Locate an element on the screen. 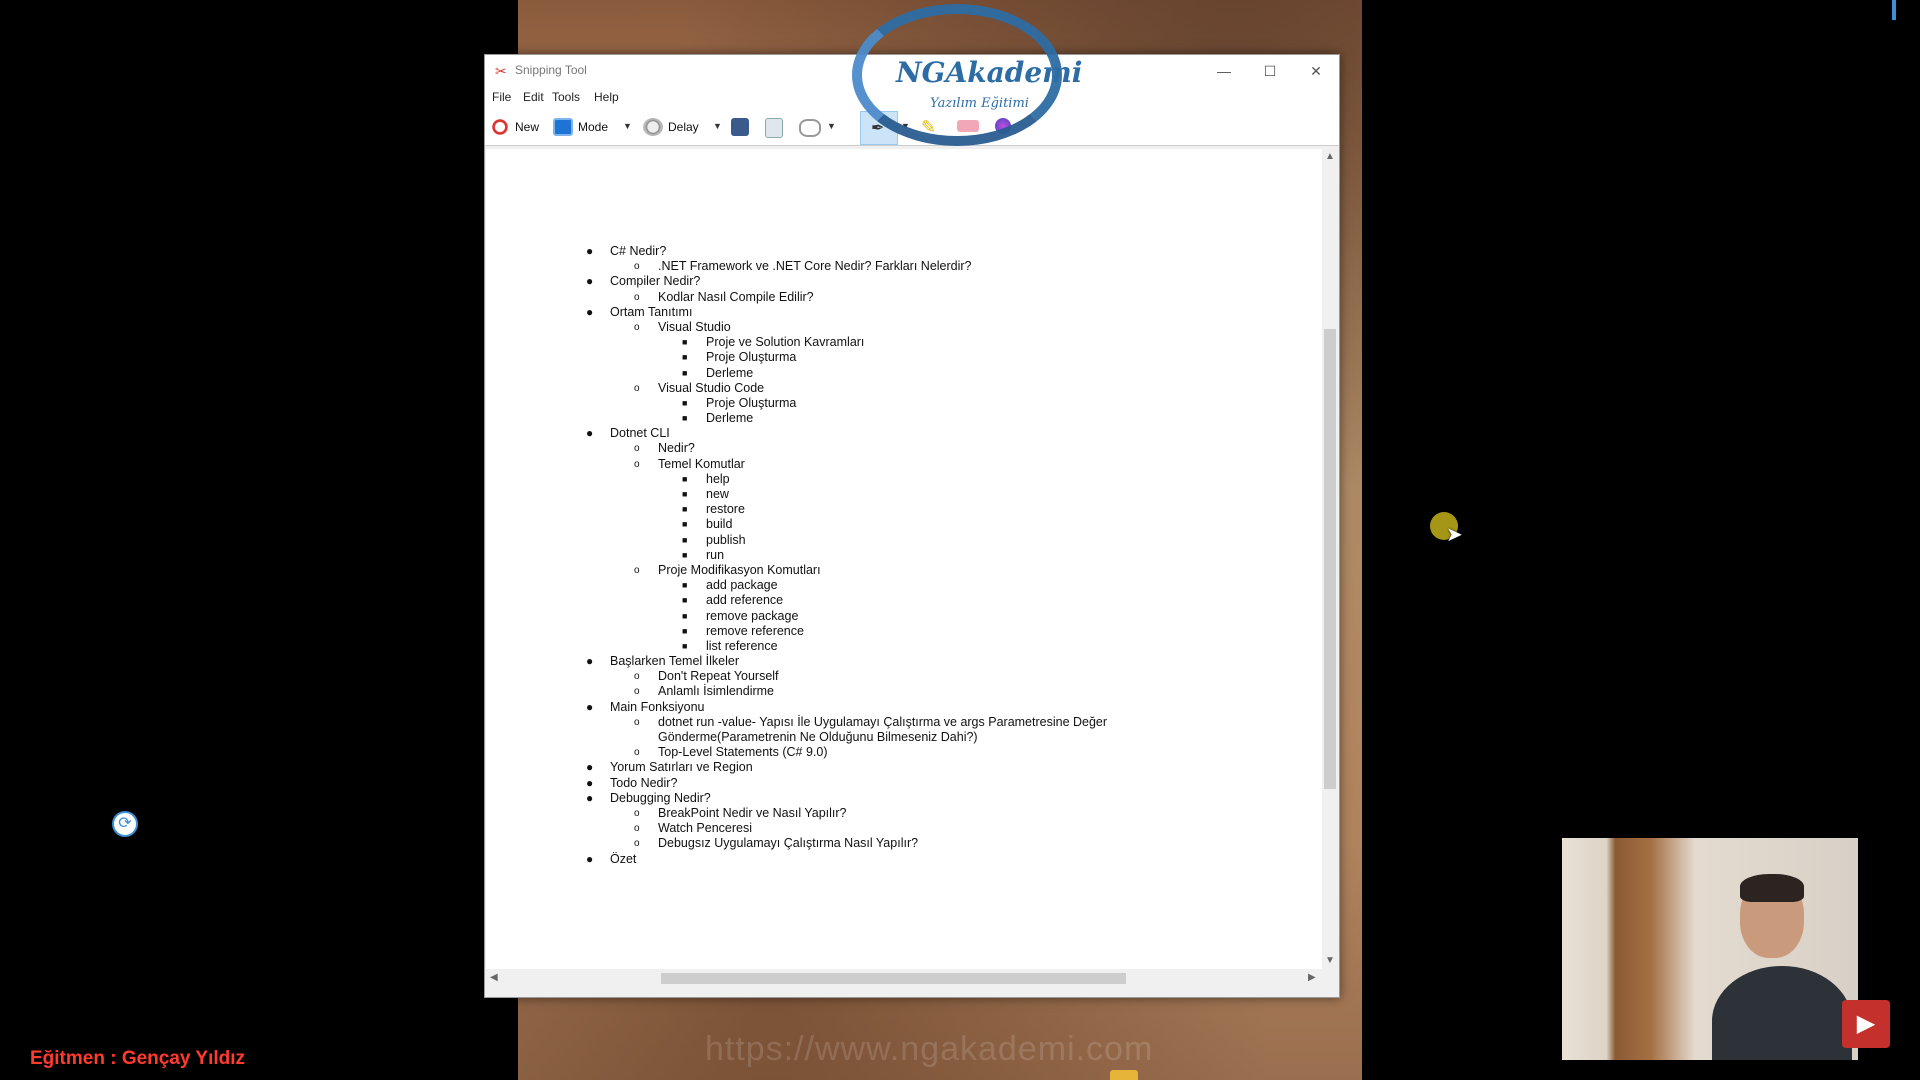 This screenshot has width=1920, height=1080. save-icon is located at coordinates (740, 127).